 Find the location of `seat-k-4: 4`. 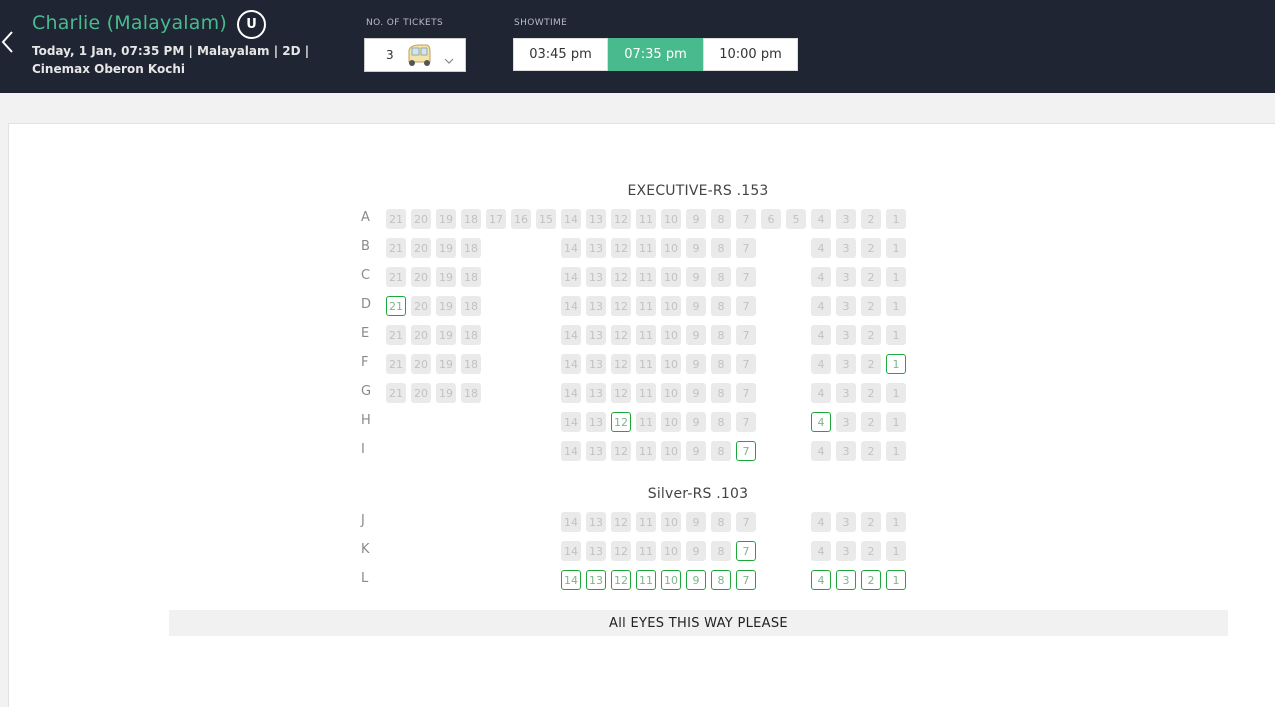

seat-k-4: 4 is located at coordinates (821, 551).